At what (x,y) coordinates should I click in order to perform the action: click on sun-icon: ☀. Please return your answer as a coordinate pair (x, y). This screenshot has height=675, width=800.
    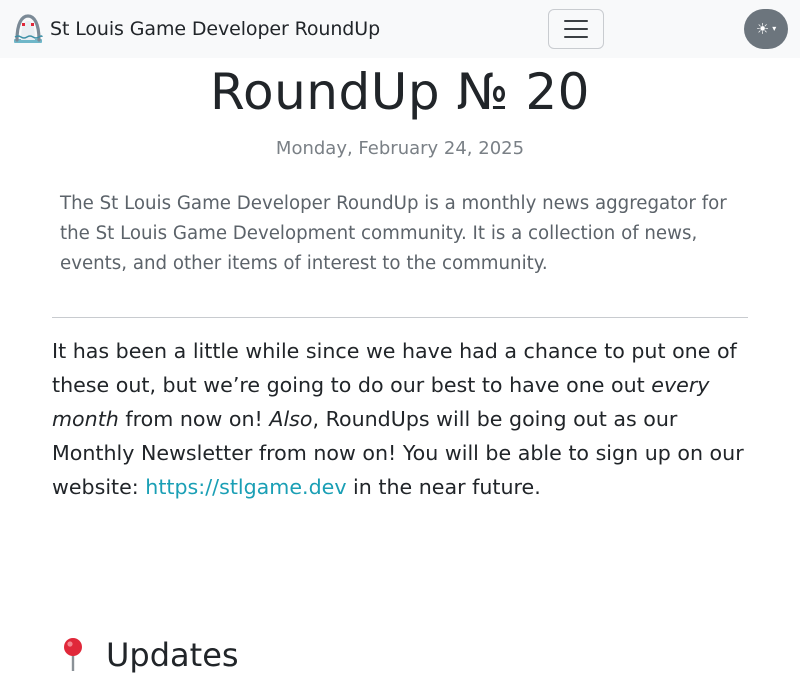
    Looking at the image, I should click on (762, 28).